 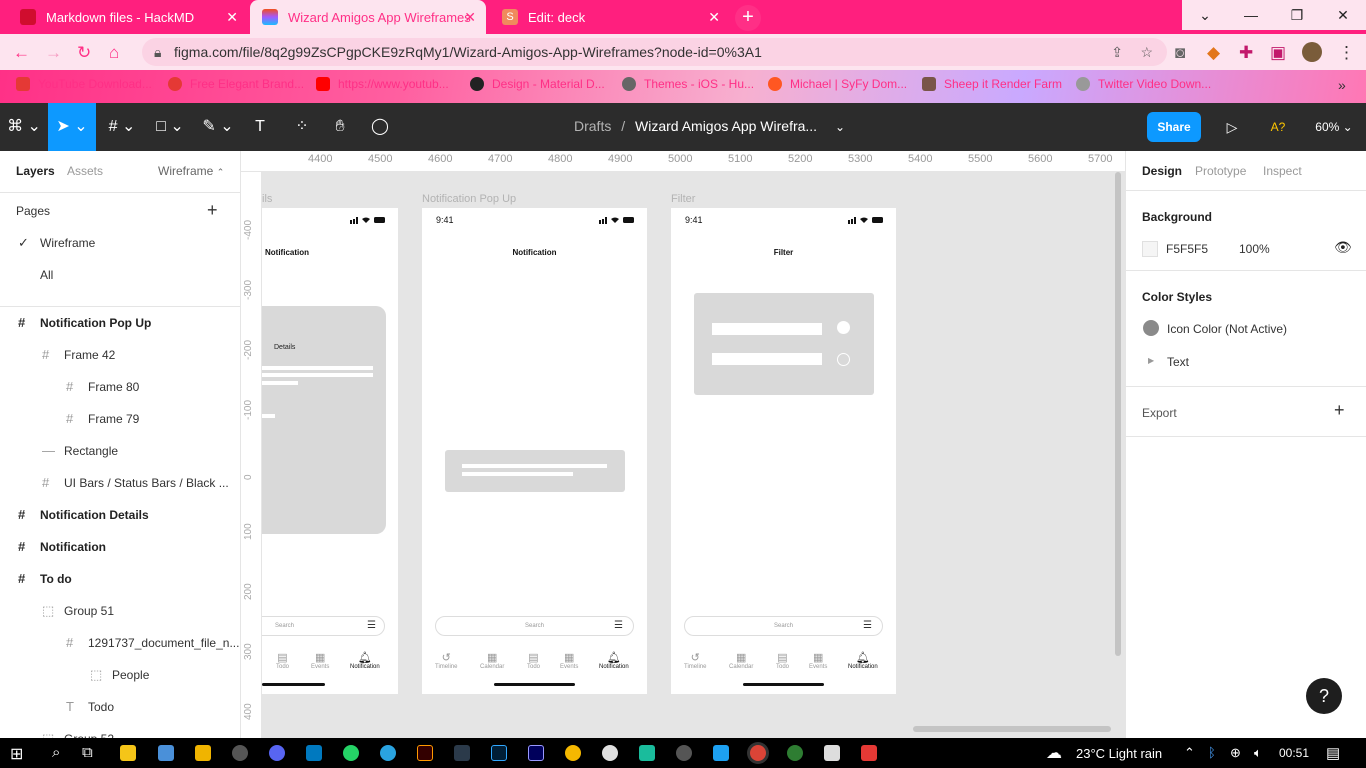 What do you see at coordinates (1012, 729) in the screenshot?
I see `horizontal-scrollbar` at bounding box center [1012, 729].